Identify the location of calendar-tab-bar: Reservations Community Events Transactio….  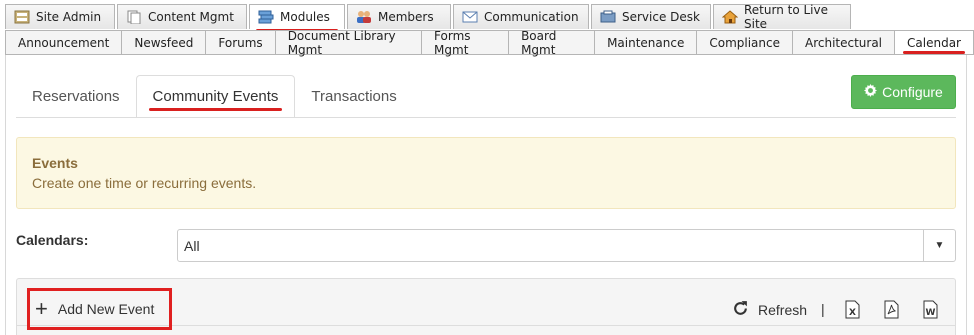
(214, 96).